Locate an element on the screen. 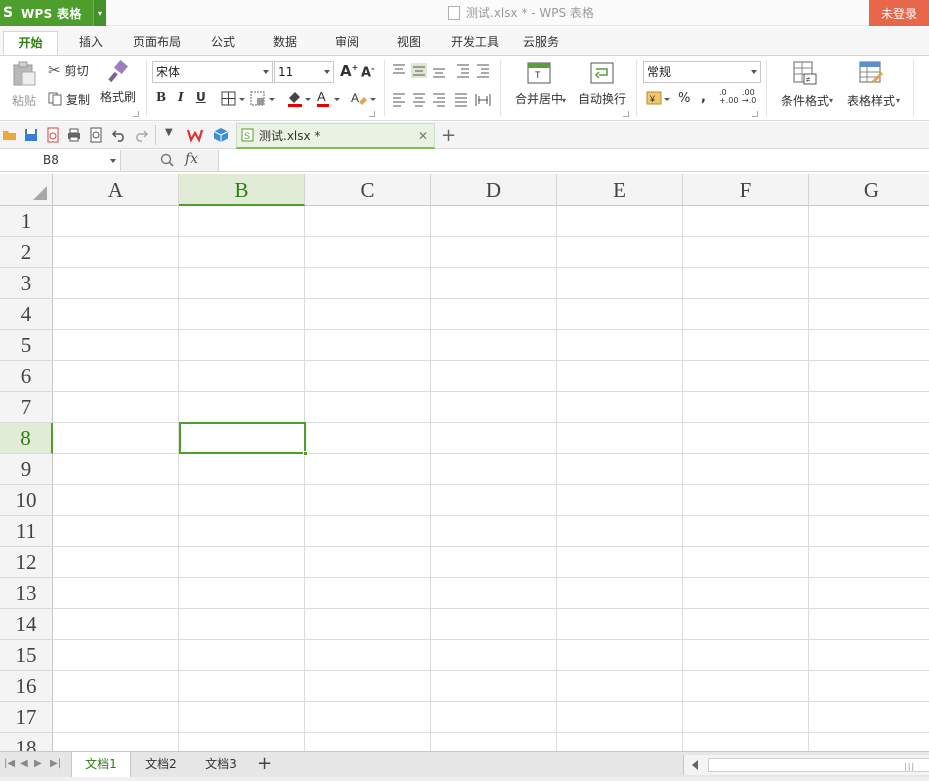  format-painter-button: 格式刷 is located at coordinates (118, 88).